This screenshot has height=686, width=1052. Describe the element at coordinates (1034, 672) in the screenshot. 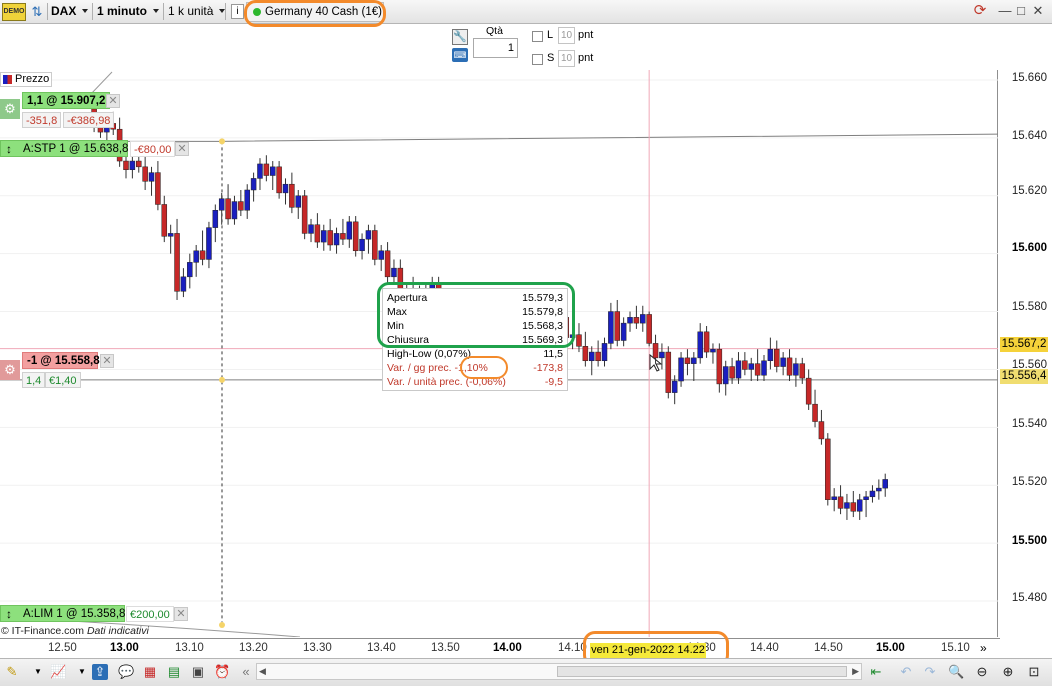

I see `zoom-reset-icon: ⊡` at that location.